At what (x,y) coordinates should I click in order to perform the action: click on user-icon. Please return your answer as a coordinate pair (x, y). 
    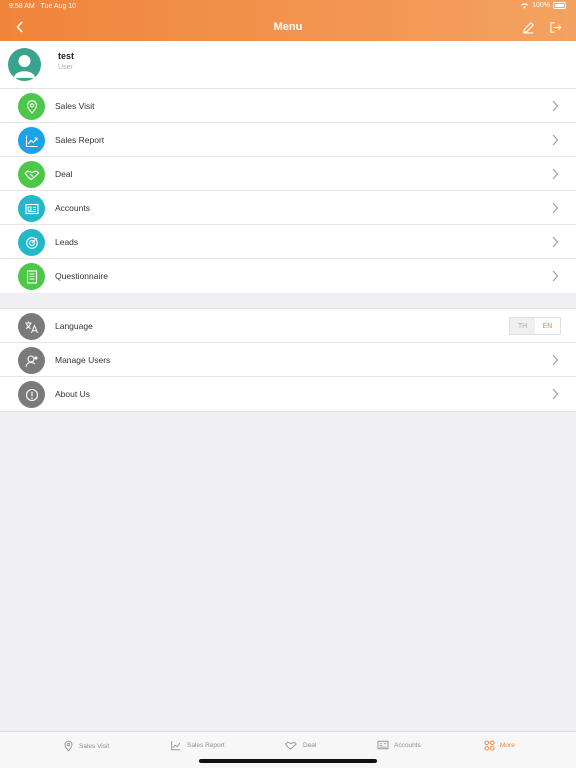
    Looking at the image, I should click on (24, 66).